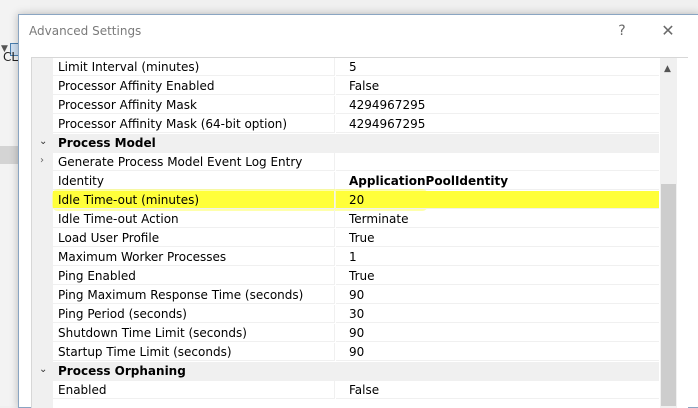  What do you see at coordinates (107, 143) in the screenshot?
I see `category-label: Process Model` at bounding box center [107, 143].